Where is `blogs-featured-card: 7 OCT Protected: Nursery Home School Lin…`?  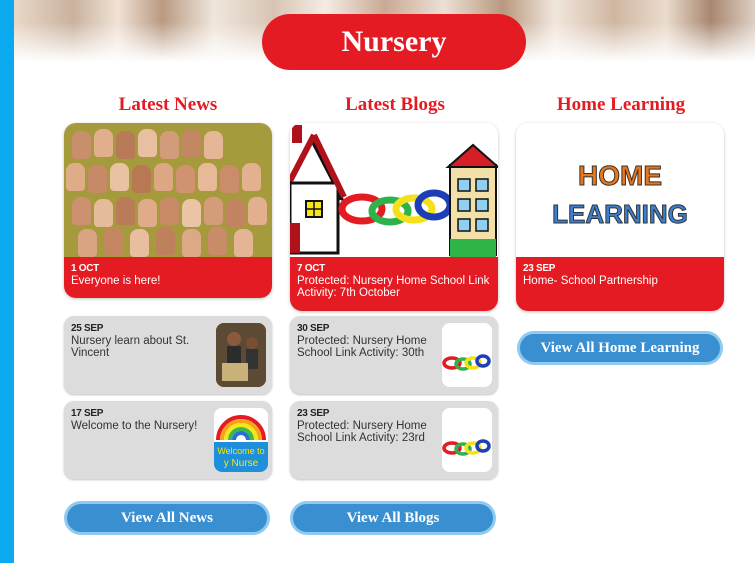 blogs-featured-card: 7 OCT Protected: Nursery Home School Lin… is located at coordinates (394, 217).